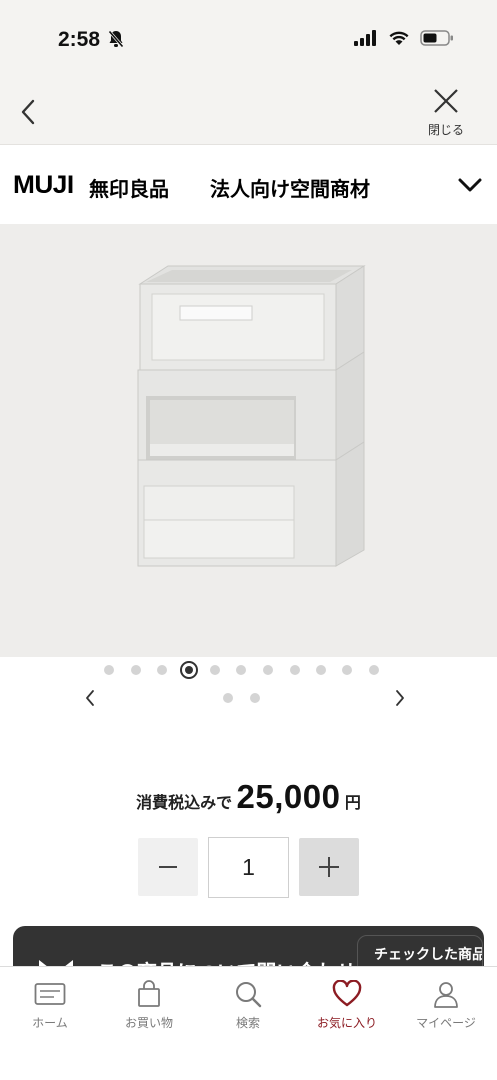 The height and width of the screenshot is (1080, 497). I want to click on tab-label: 検索, so click(247, 1023).